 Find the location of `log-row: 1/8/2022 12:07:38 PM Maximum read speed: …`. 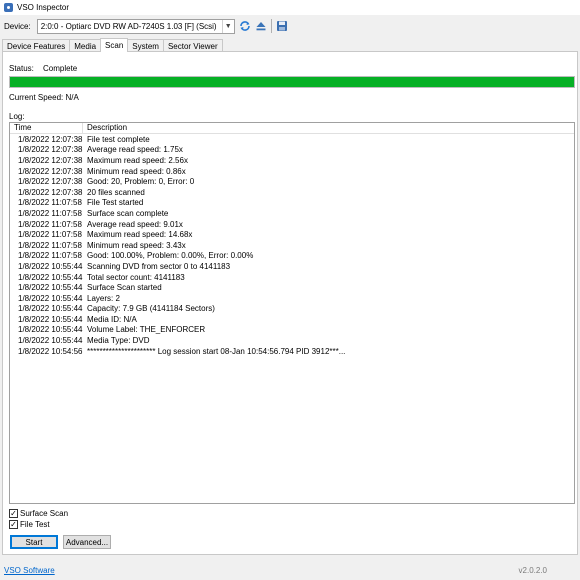

log-row: 1/8/2022 12:07:38 PM Maximum read speed: … is located at coordinates (292, 160).